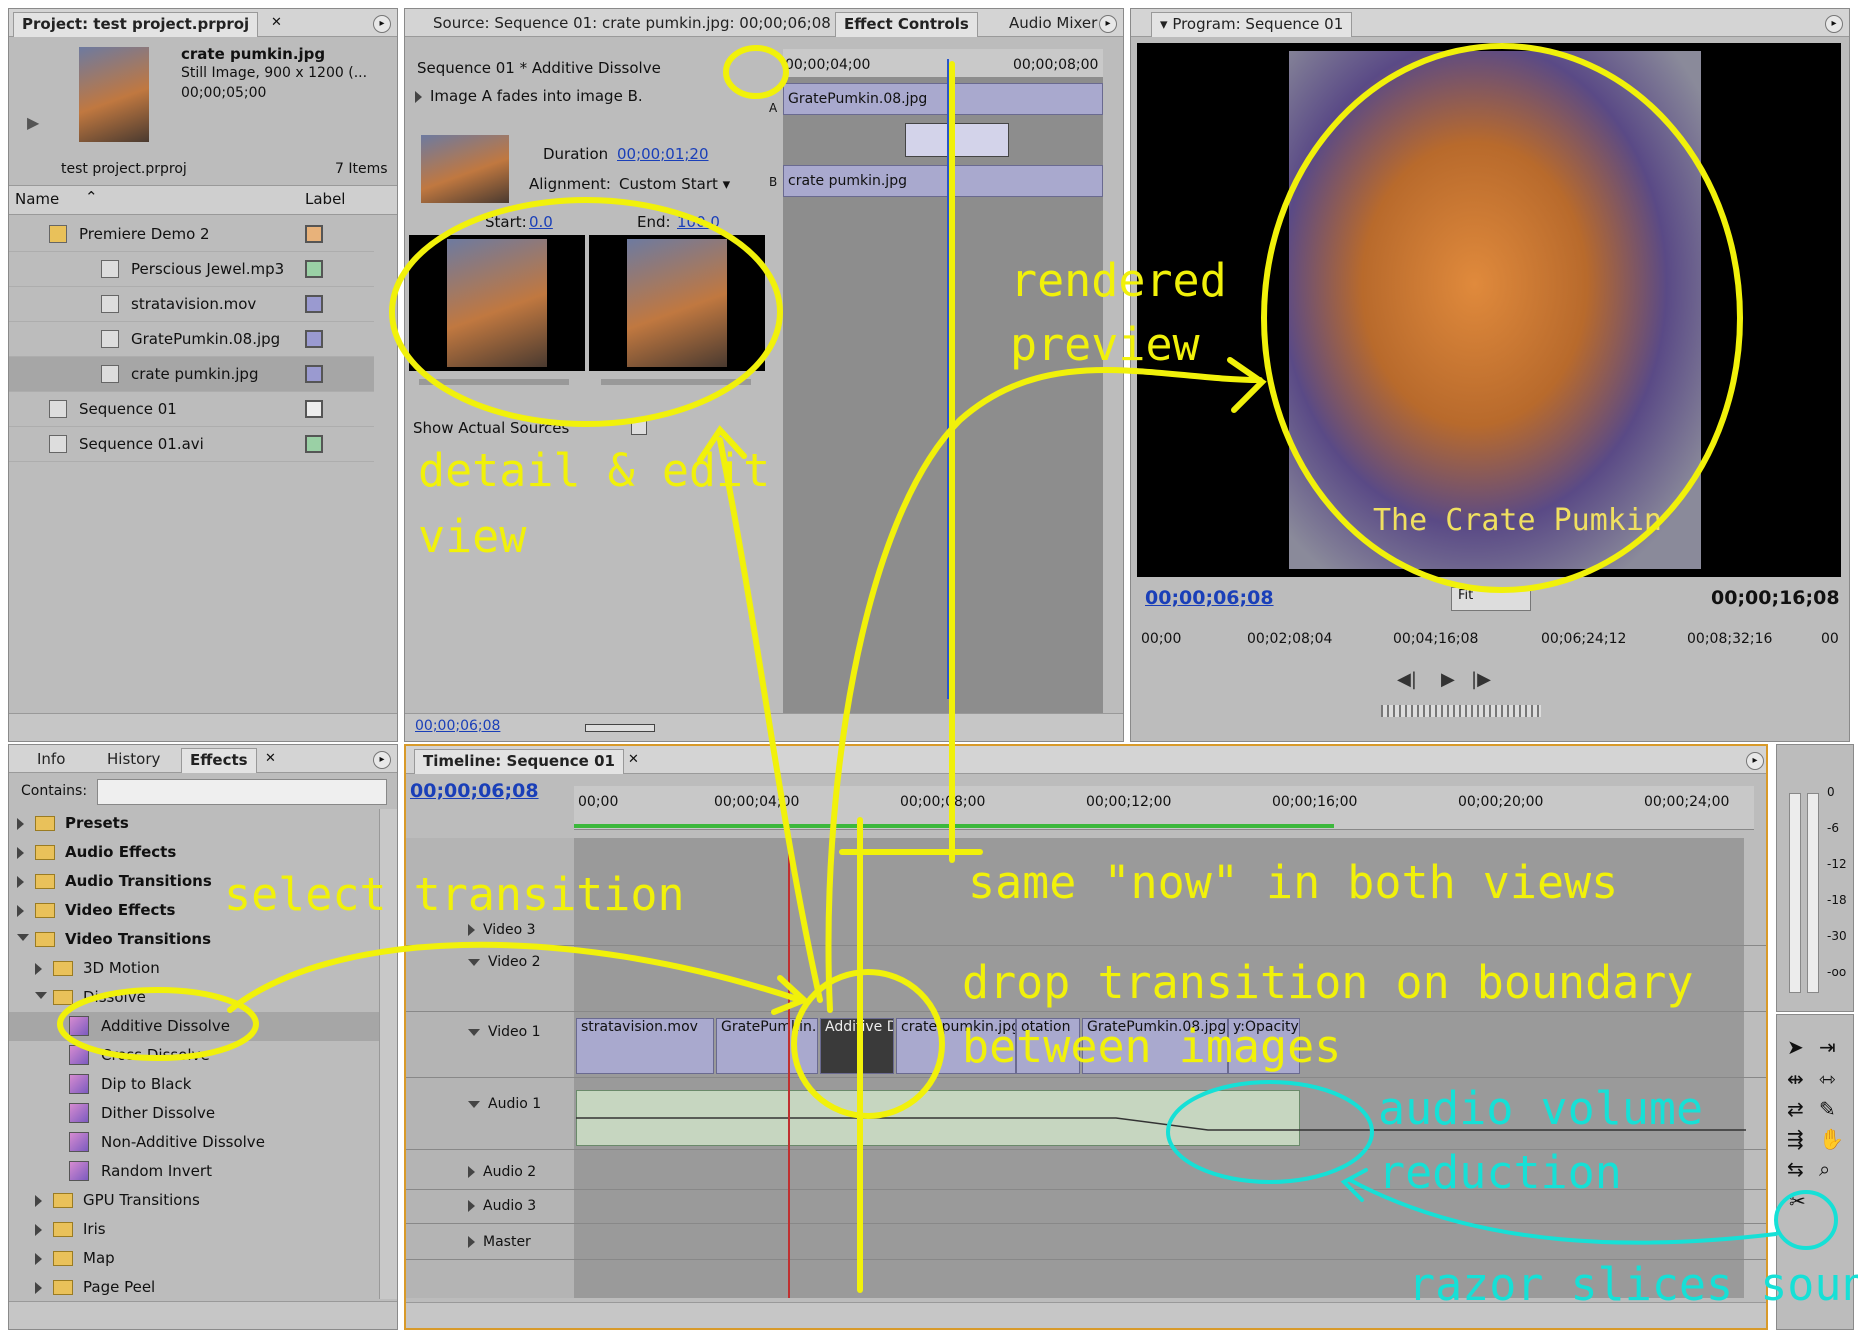 The image size is (1858, 1336). I want to click on ellipse-rendered-preview, so click(1502, 318).